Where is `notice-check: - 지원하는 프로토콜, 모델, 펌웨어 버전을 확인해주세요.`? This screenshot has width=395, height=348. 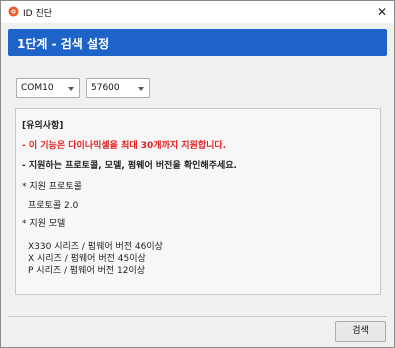 notice-check: - 지원하는 프로토콜, 모델, 펌웨어 버전을 확인해주세요. is located at coordinates (129, 166).